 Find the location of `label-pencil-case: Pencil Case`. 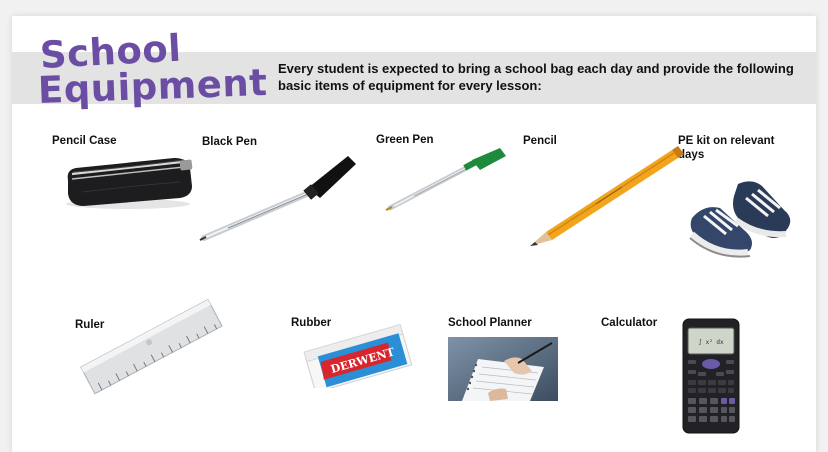

label-pencil-case: Pencil Case is located at coordinates (84, 141).